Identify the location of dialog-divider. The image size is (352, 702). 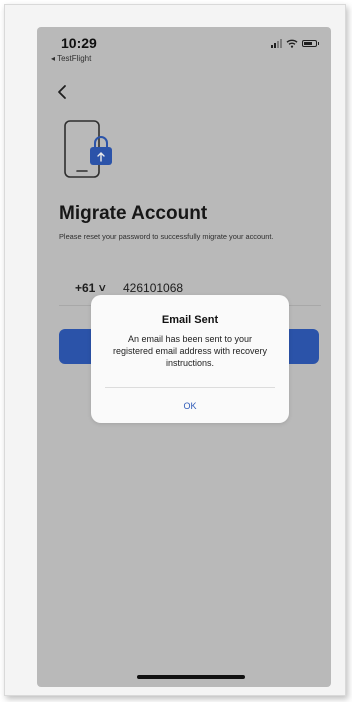
(190, 387).